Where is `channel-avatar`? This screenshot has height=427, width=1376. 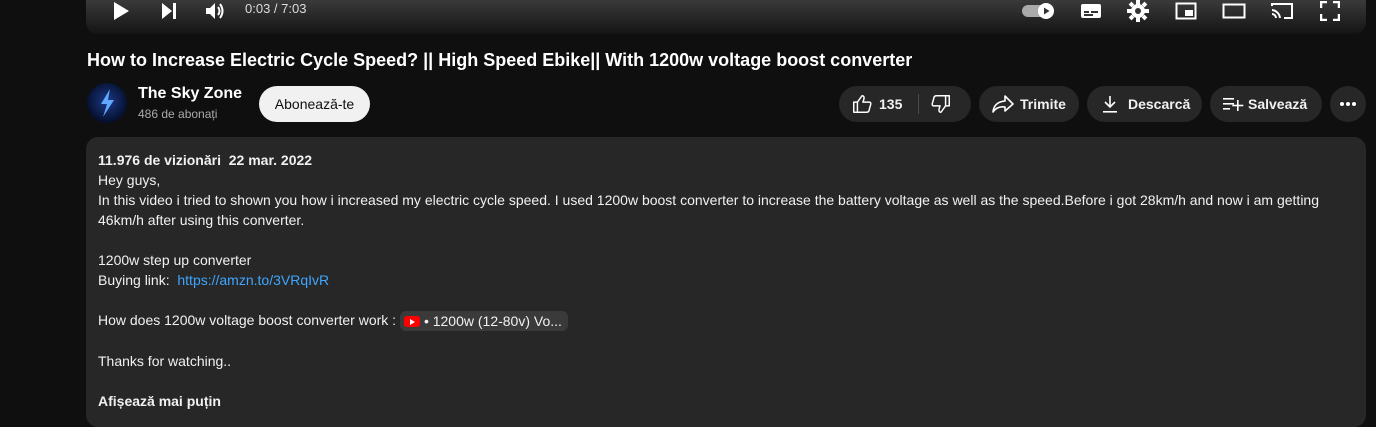 channel-avatar is located at coordinates (107, 103).